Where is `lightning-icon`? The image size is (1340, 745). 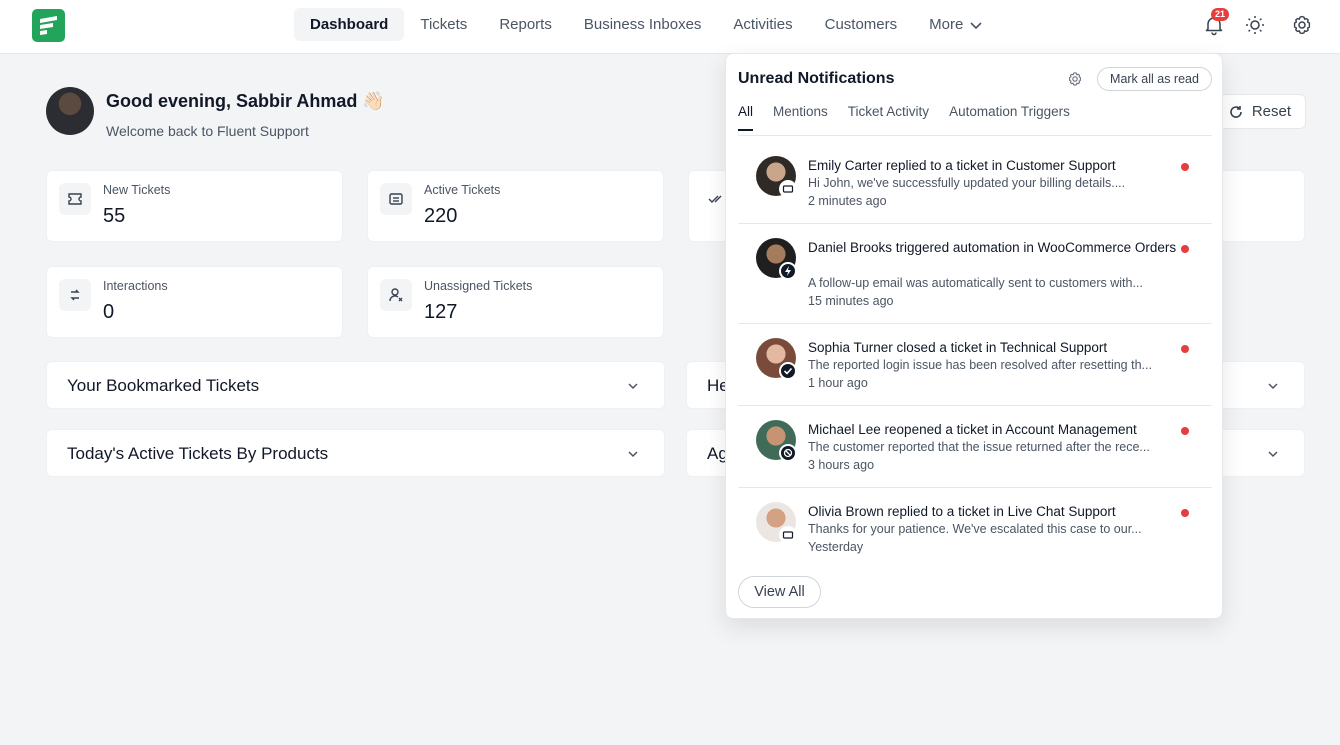 lightning-icon is located at coordinates (788, 271).